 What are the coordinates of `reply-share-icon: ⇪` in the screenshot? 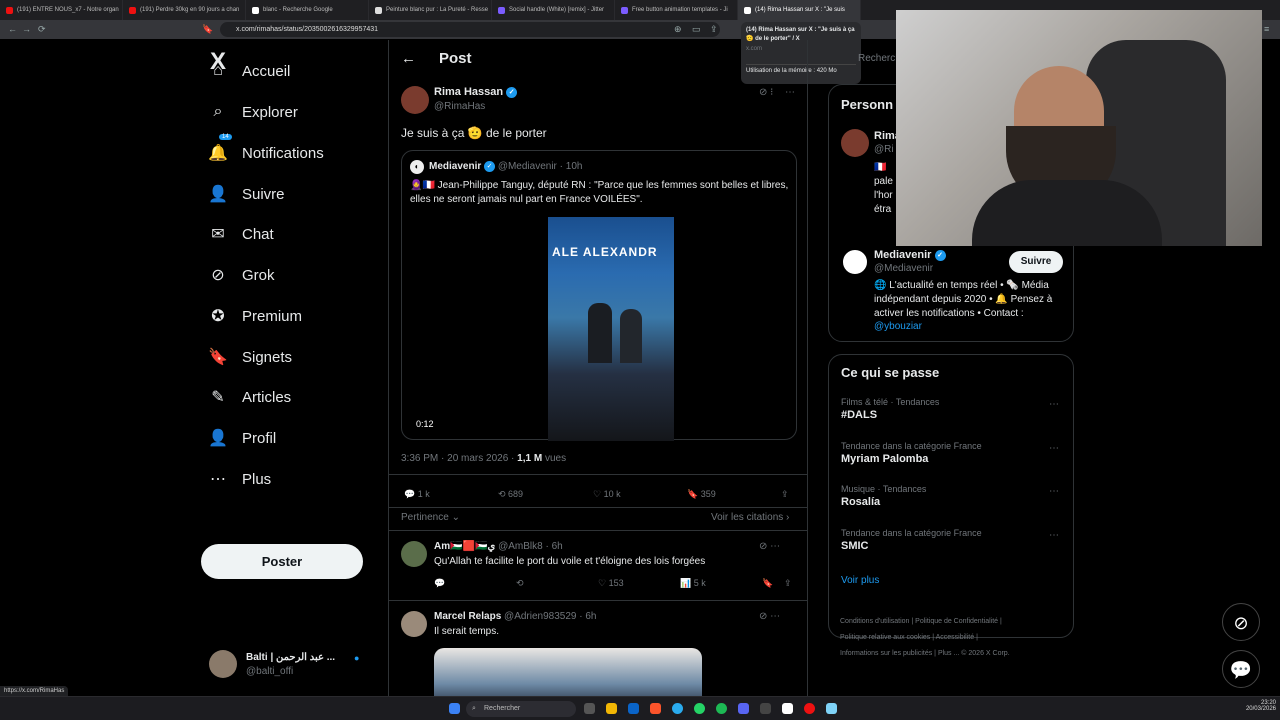 It's located at (788, 583).